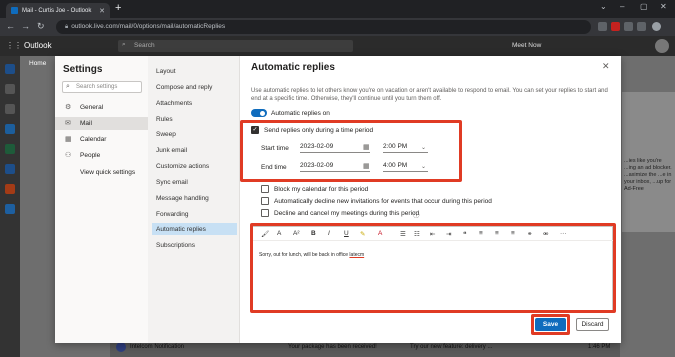 The image size is (675, 357). What do you see at coordinates (194, 245) in the screenshot?
I see `subcategory-subscriptions: Subscriptions` at bounding box center [194, 245].